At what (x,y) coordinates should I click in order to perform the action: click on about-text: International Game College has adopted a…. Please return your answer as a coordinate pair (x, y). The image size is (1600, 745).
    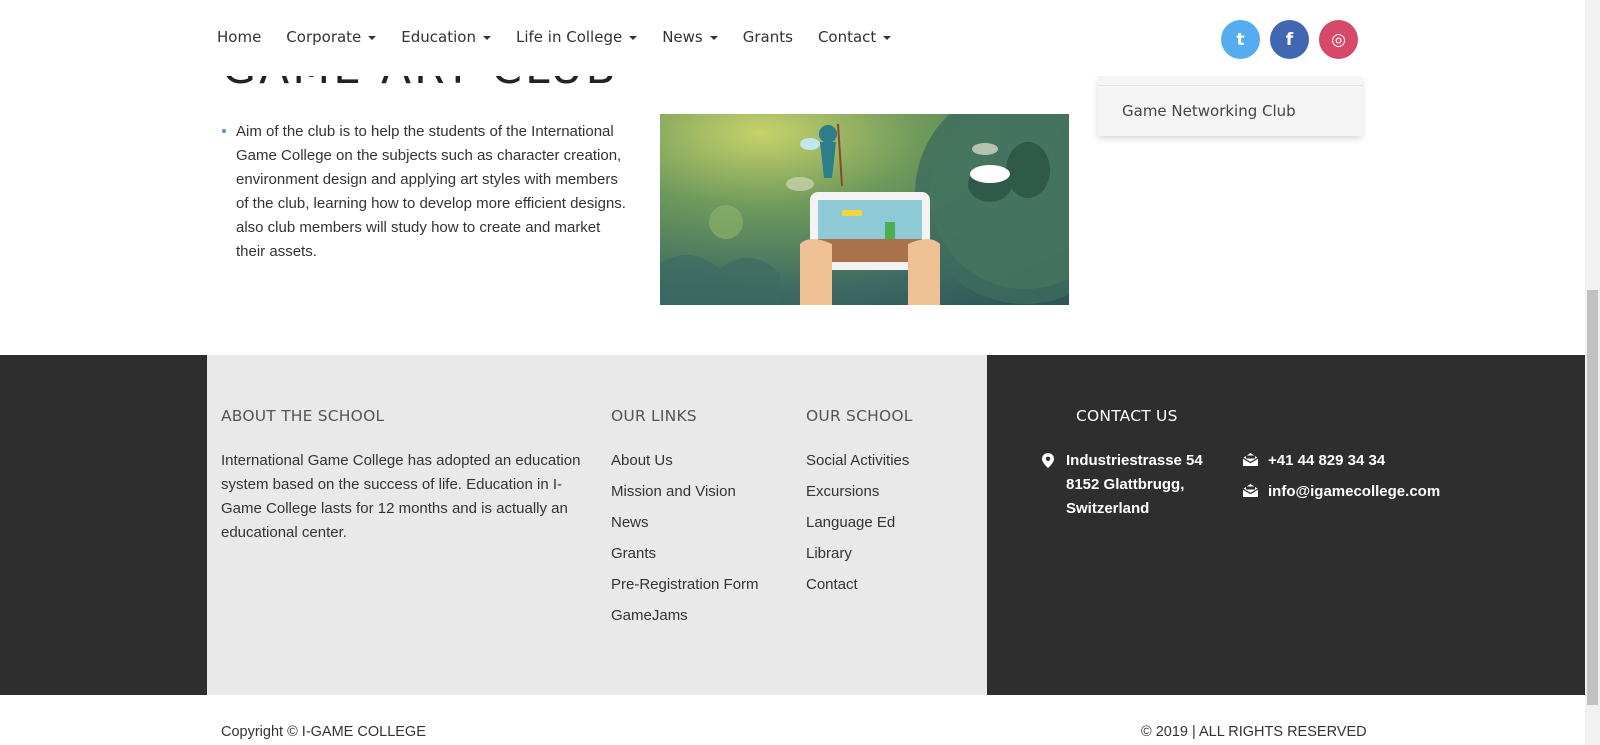
    Looking at the image, I should click on (401, 496).